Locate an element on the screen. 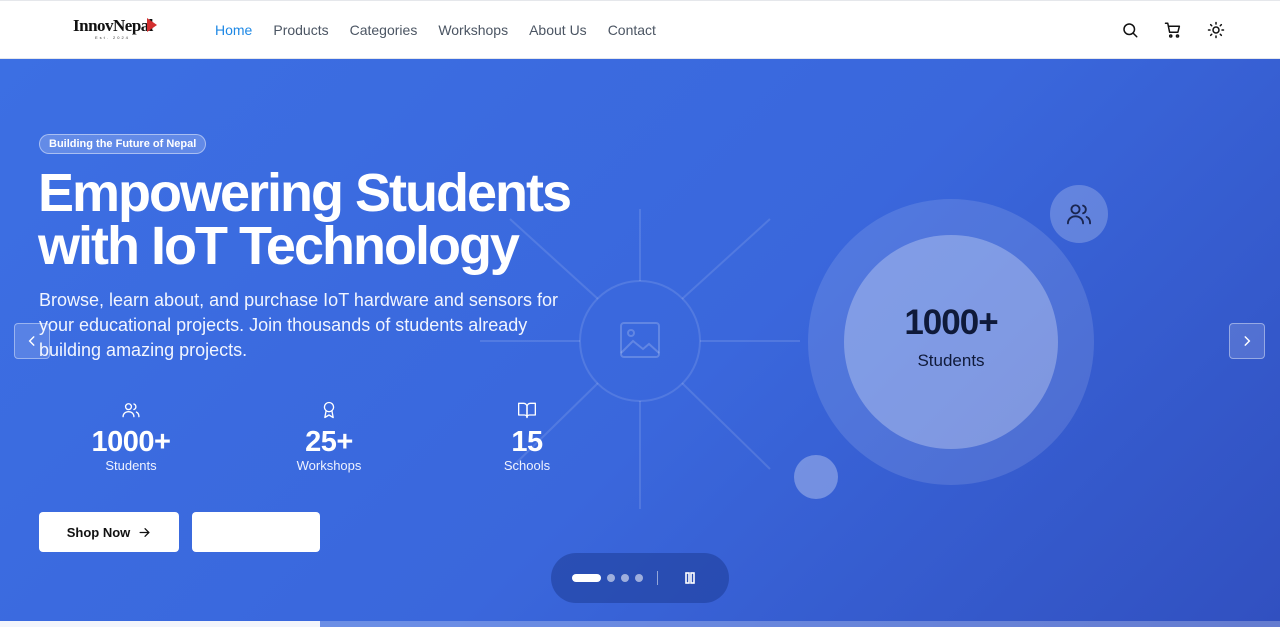 Image resolution: width=1280 pixels, height=627 pixels. headline-line-1: Empowering Students is located at coordinates (305, 193).